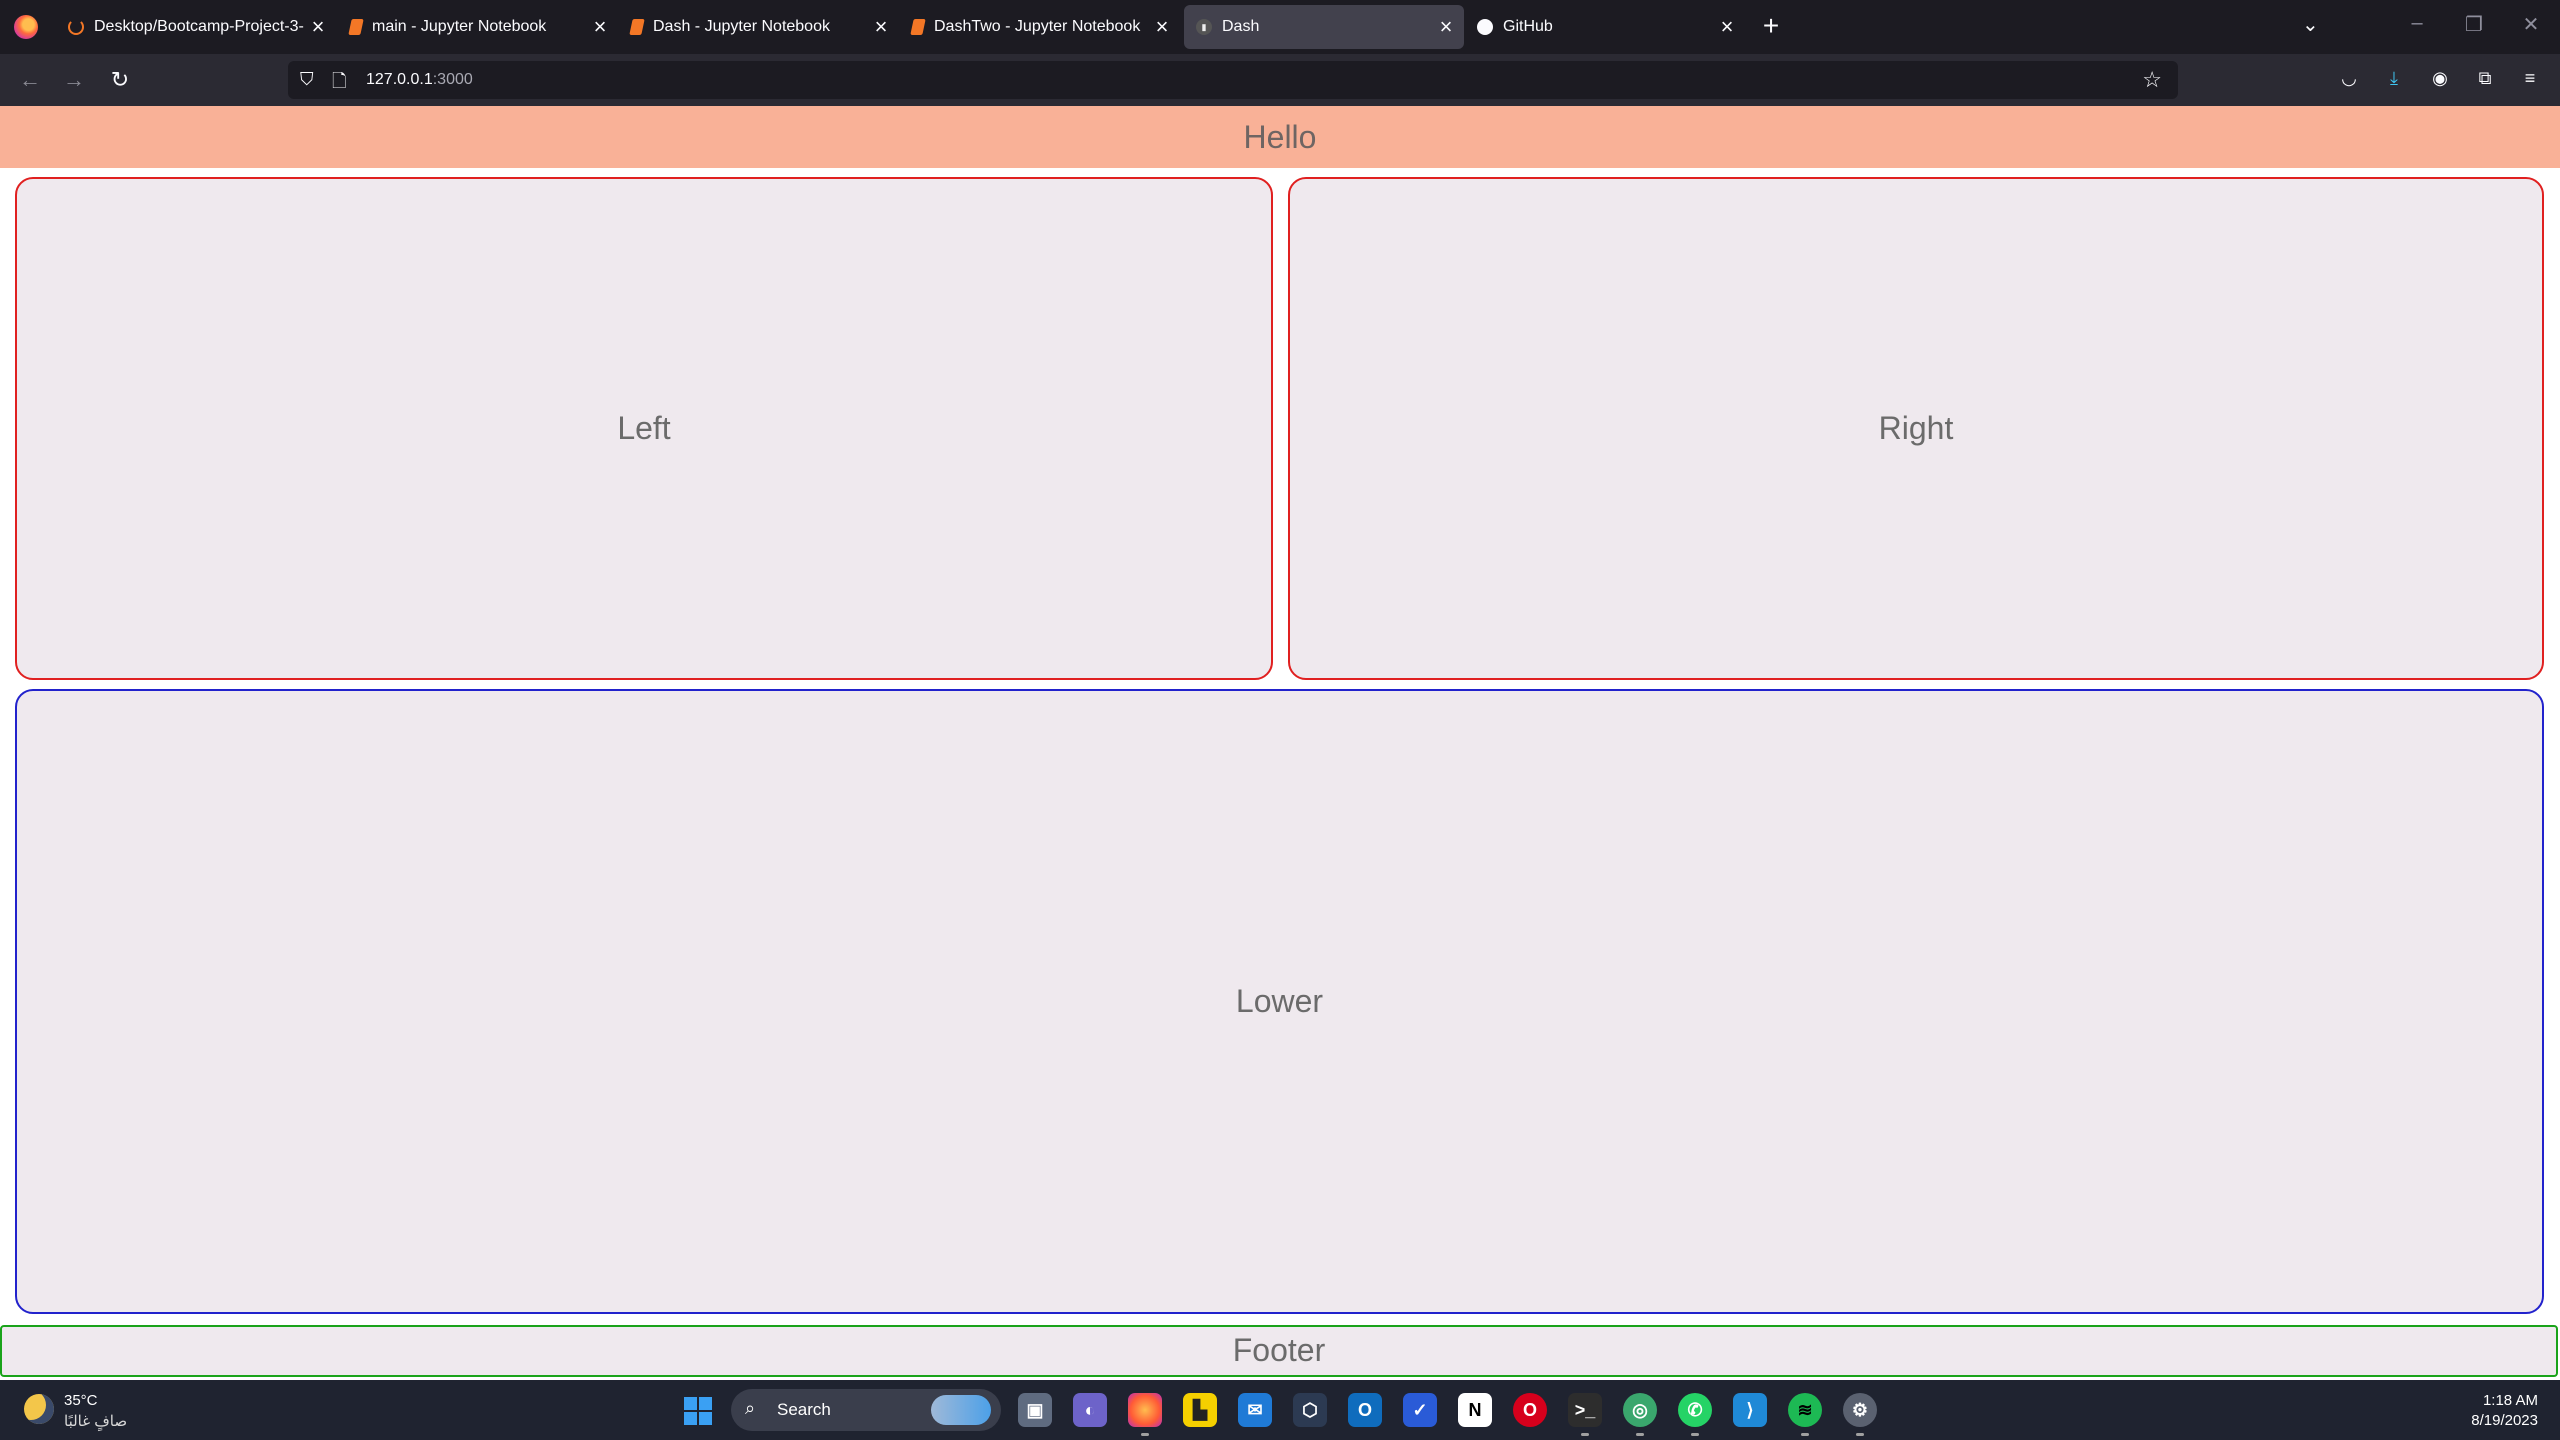  I want to click on navigation-toolbar: ← → ↻ ⛉ 🗋 127.0.0.1:3000 ☆ ◡ ⤓ ◉ ⧉ ≡, so click(1280, 80).